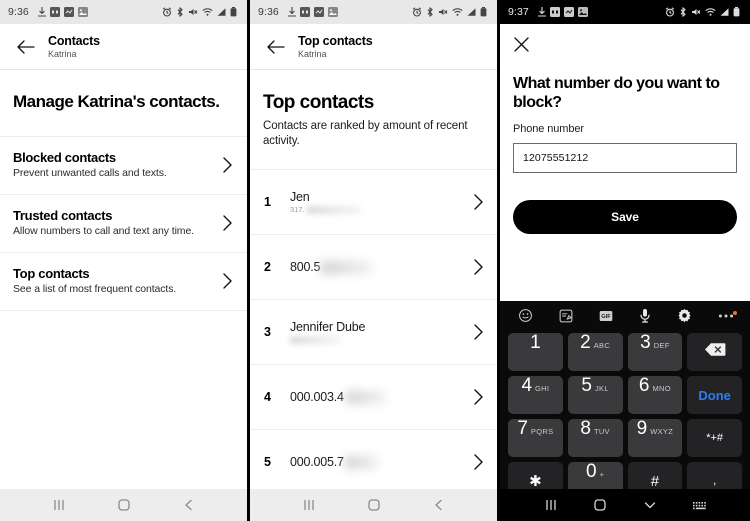 The height and width of the screenshot is (521, 750). Describe the element at coordinates (625, 352) in the screenshot. I see `keyboard-row: 1 2 ABC 3 DEF` at that location.